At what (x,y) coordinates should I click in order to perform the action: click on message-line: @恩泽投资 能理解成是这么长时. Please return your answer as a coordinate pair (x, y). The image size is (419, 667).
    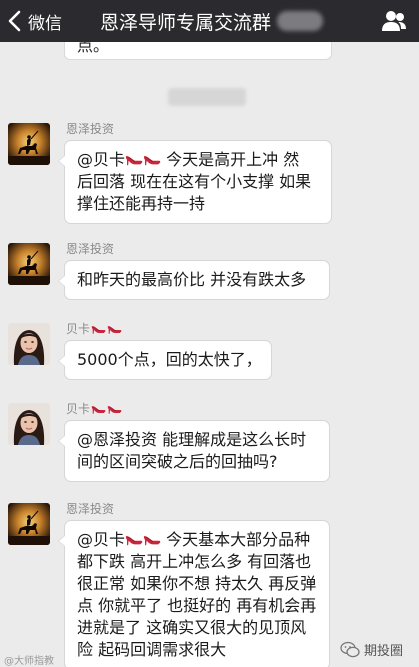
    Looking at the image, I should click on (197, 440).